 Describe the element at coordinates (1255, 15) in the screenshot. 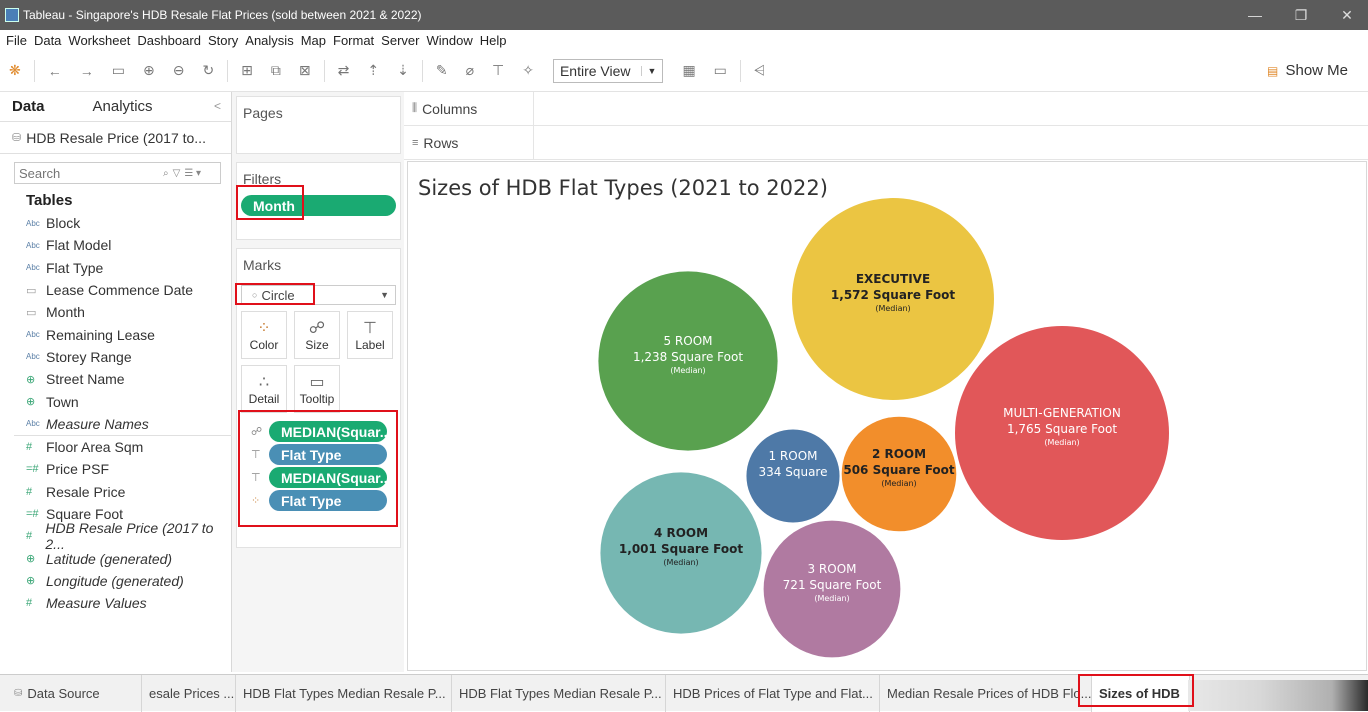

I see `minimize-button: —` at that location.